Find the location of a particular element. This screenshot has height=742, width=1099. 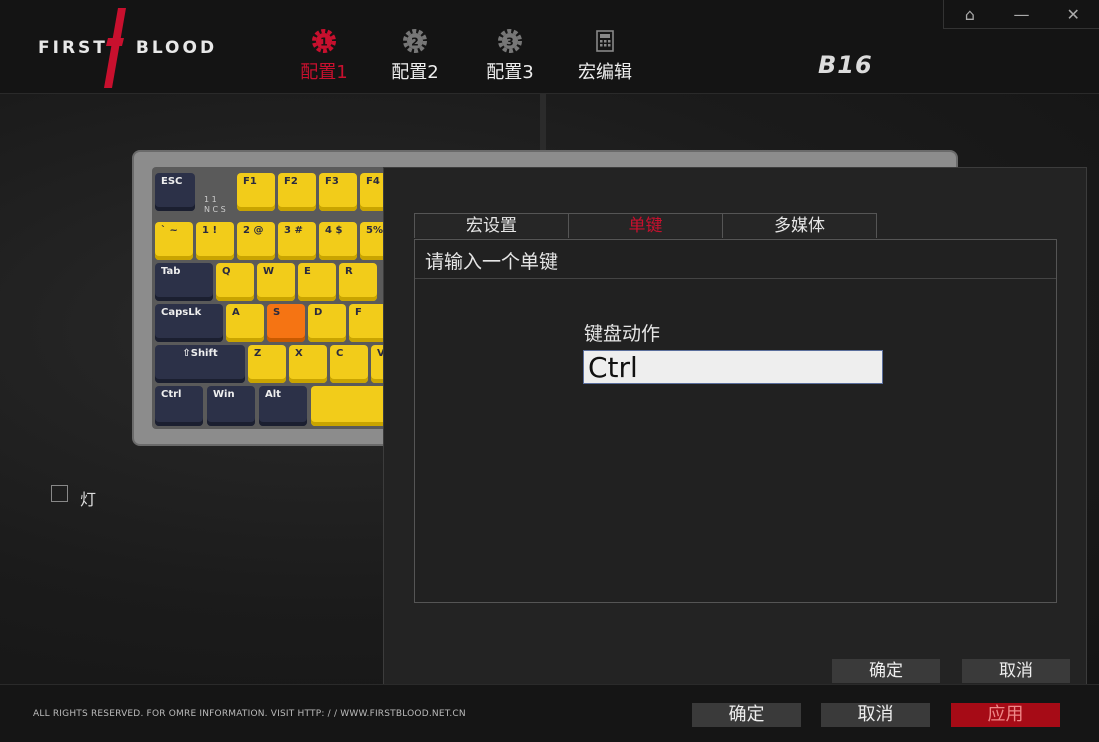

key-c: C is located at coordinates (349, 364).